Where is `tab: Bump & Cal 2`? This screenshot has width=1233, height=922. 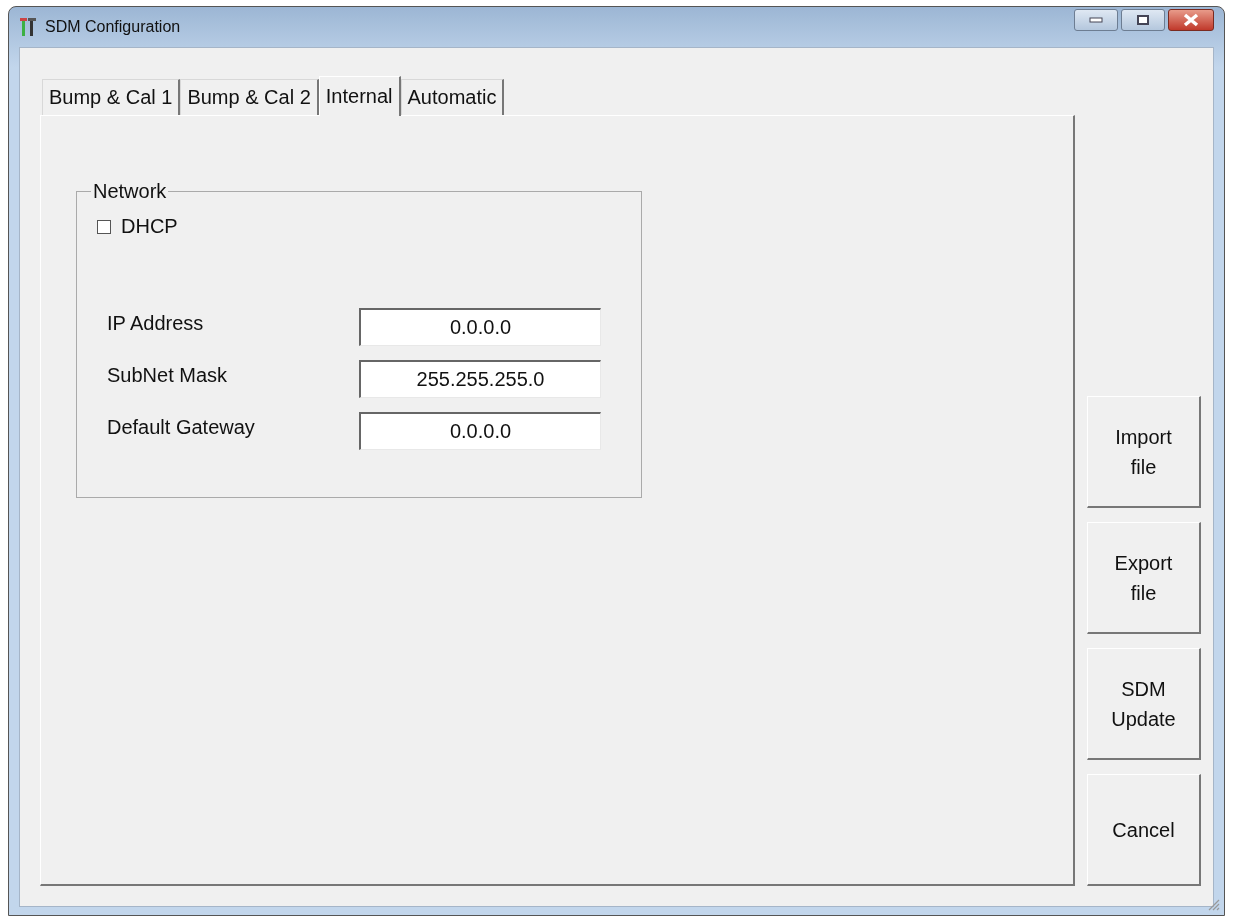
tab: Bump & Cal 2 is located at coordinates (249, 97).